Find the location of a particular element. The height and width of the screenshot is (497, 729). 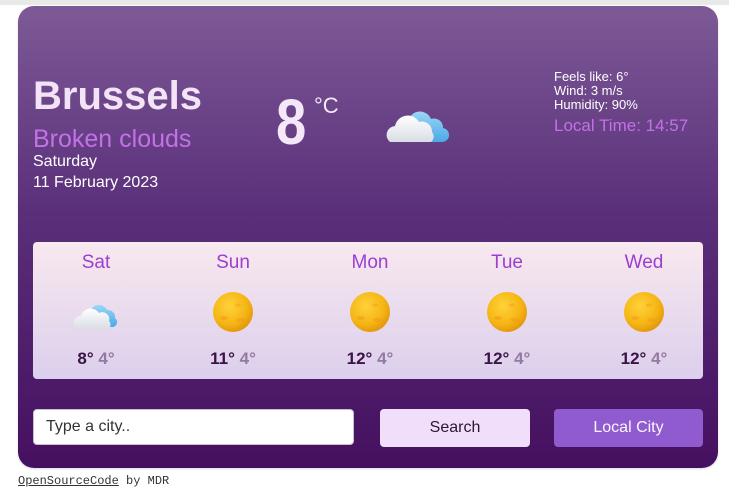

clouds-icon is located at coordinates (96, 317).